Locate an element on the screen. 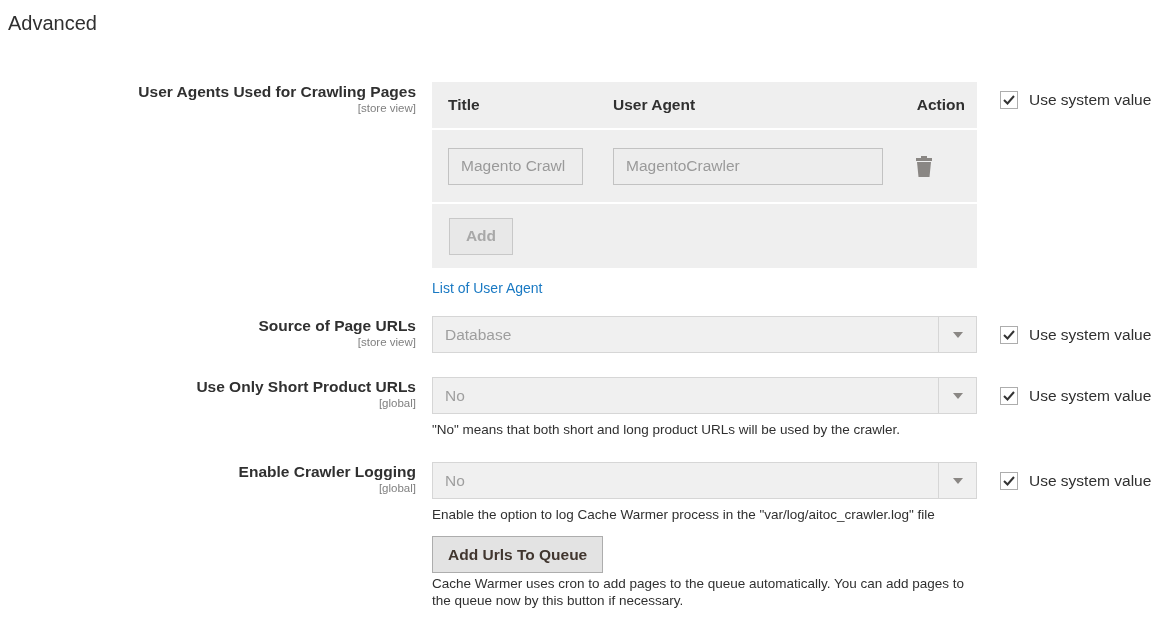 The height and width of the screenshot is (644, 1164). field-label: Enable Crawler Logging is located at coordinates (327, 472).